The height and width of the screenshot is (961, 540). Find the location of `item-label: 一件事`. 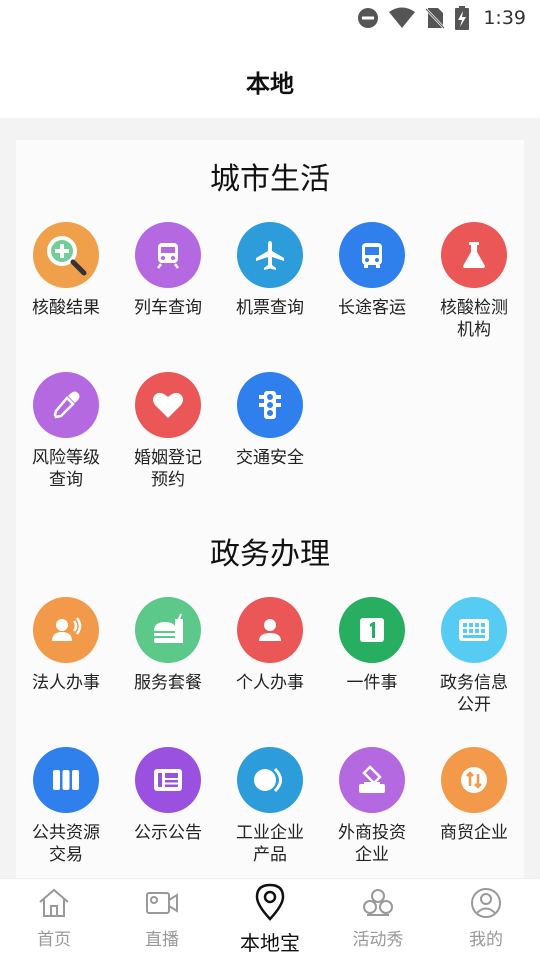

item-label: 一件事 is located at coordinates (372, 683).